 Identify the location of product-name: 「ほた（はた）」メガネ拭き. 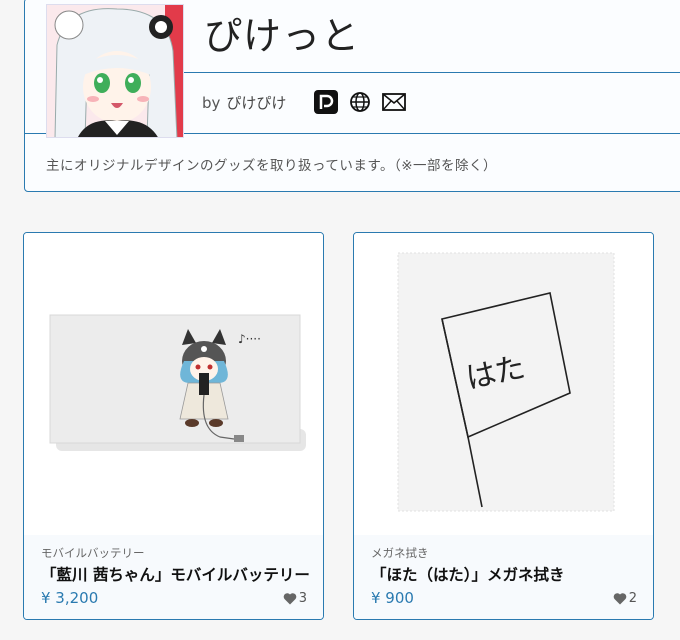
(506, 574).